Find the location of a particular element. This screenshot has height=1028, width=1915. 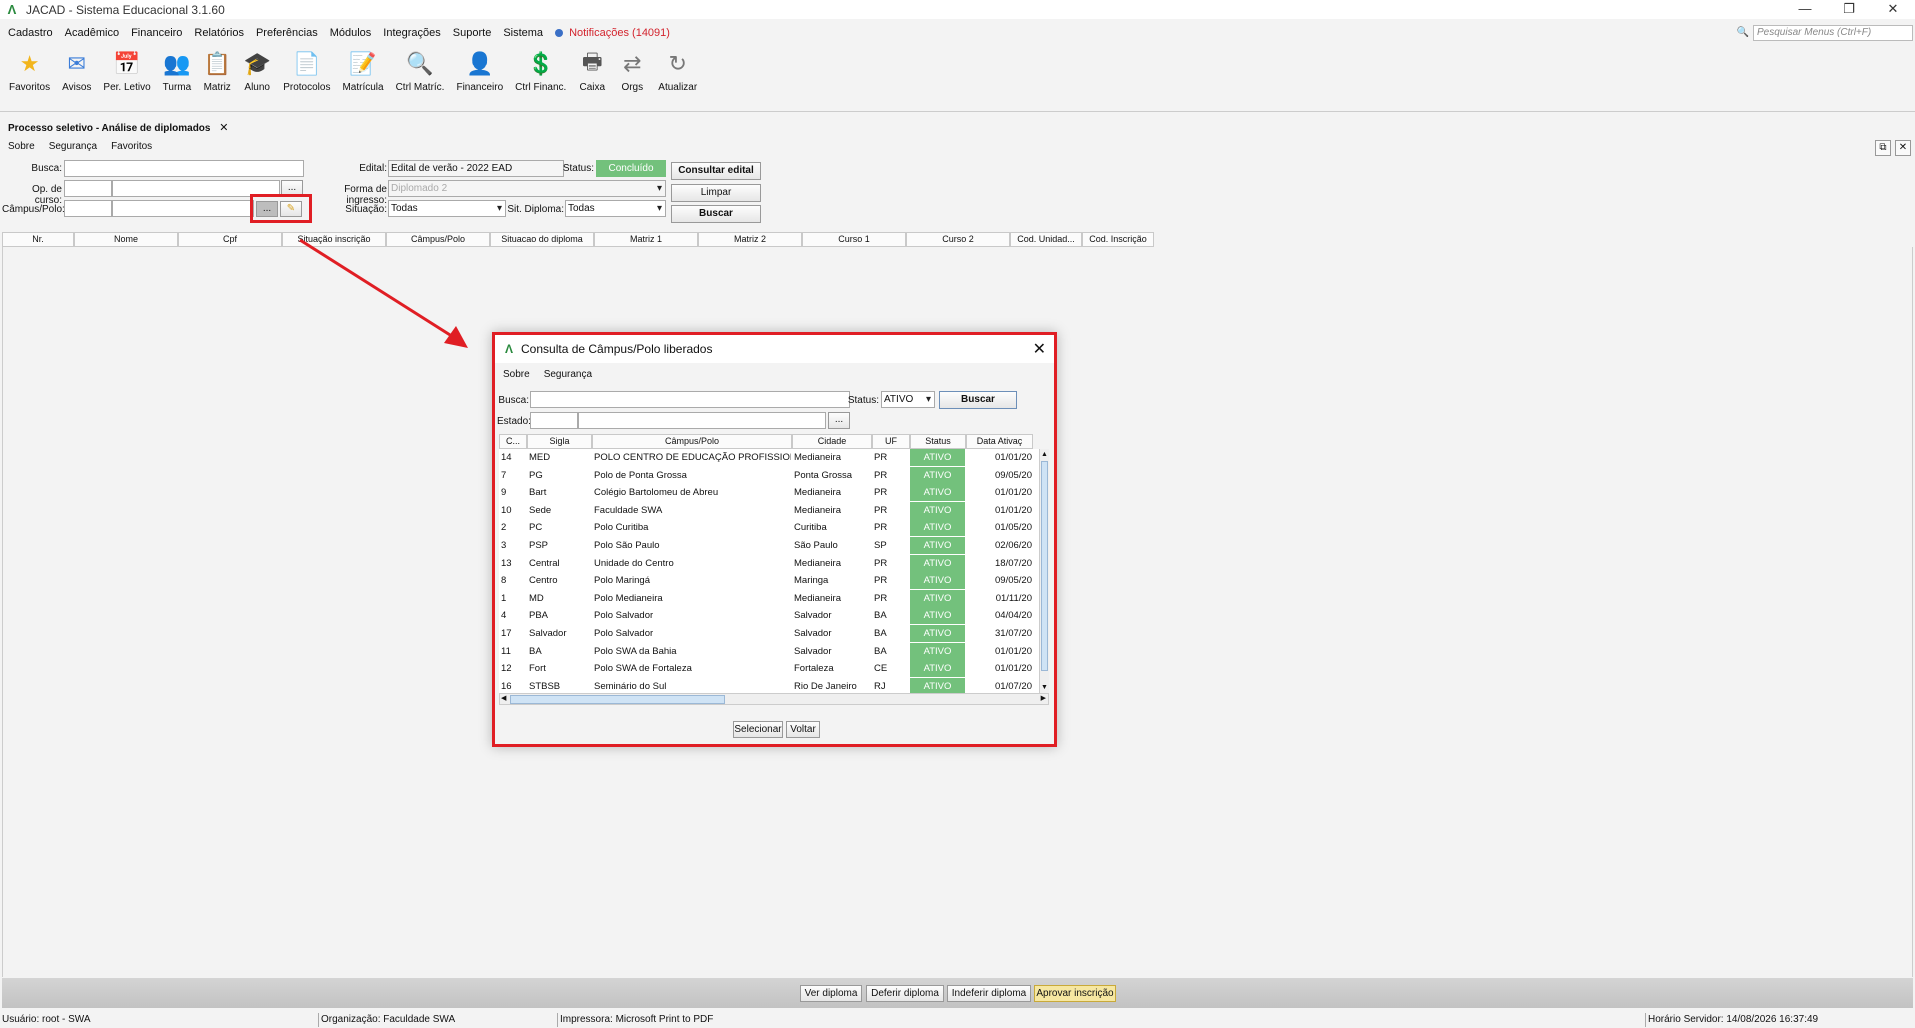

grid-column-header: Cod. Inscrição is located at coordinates (1118, 239).